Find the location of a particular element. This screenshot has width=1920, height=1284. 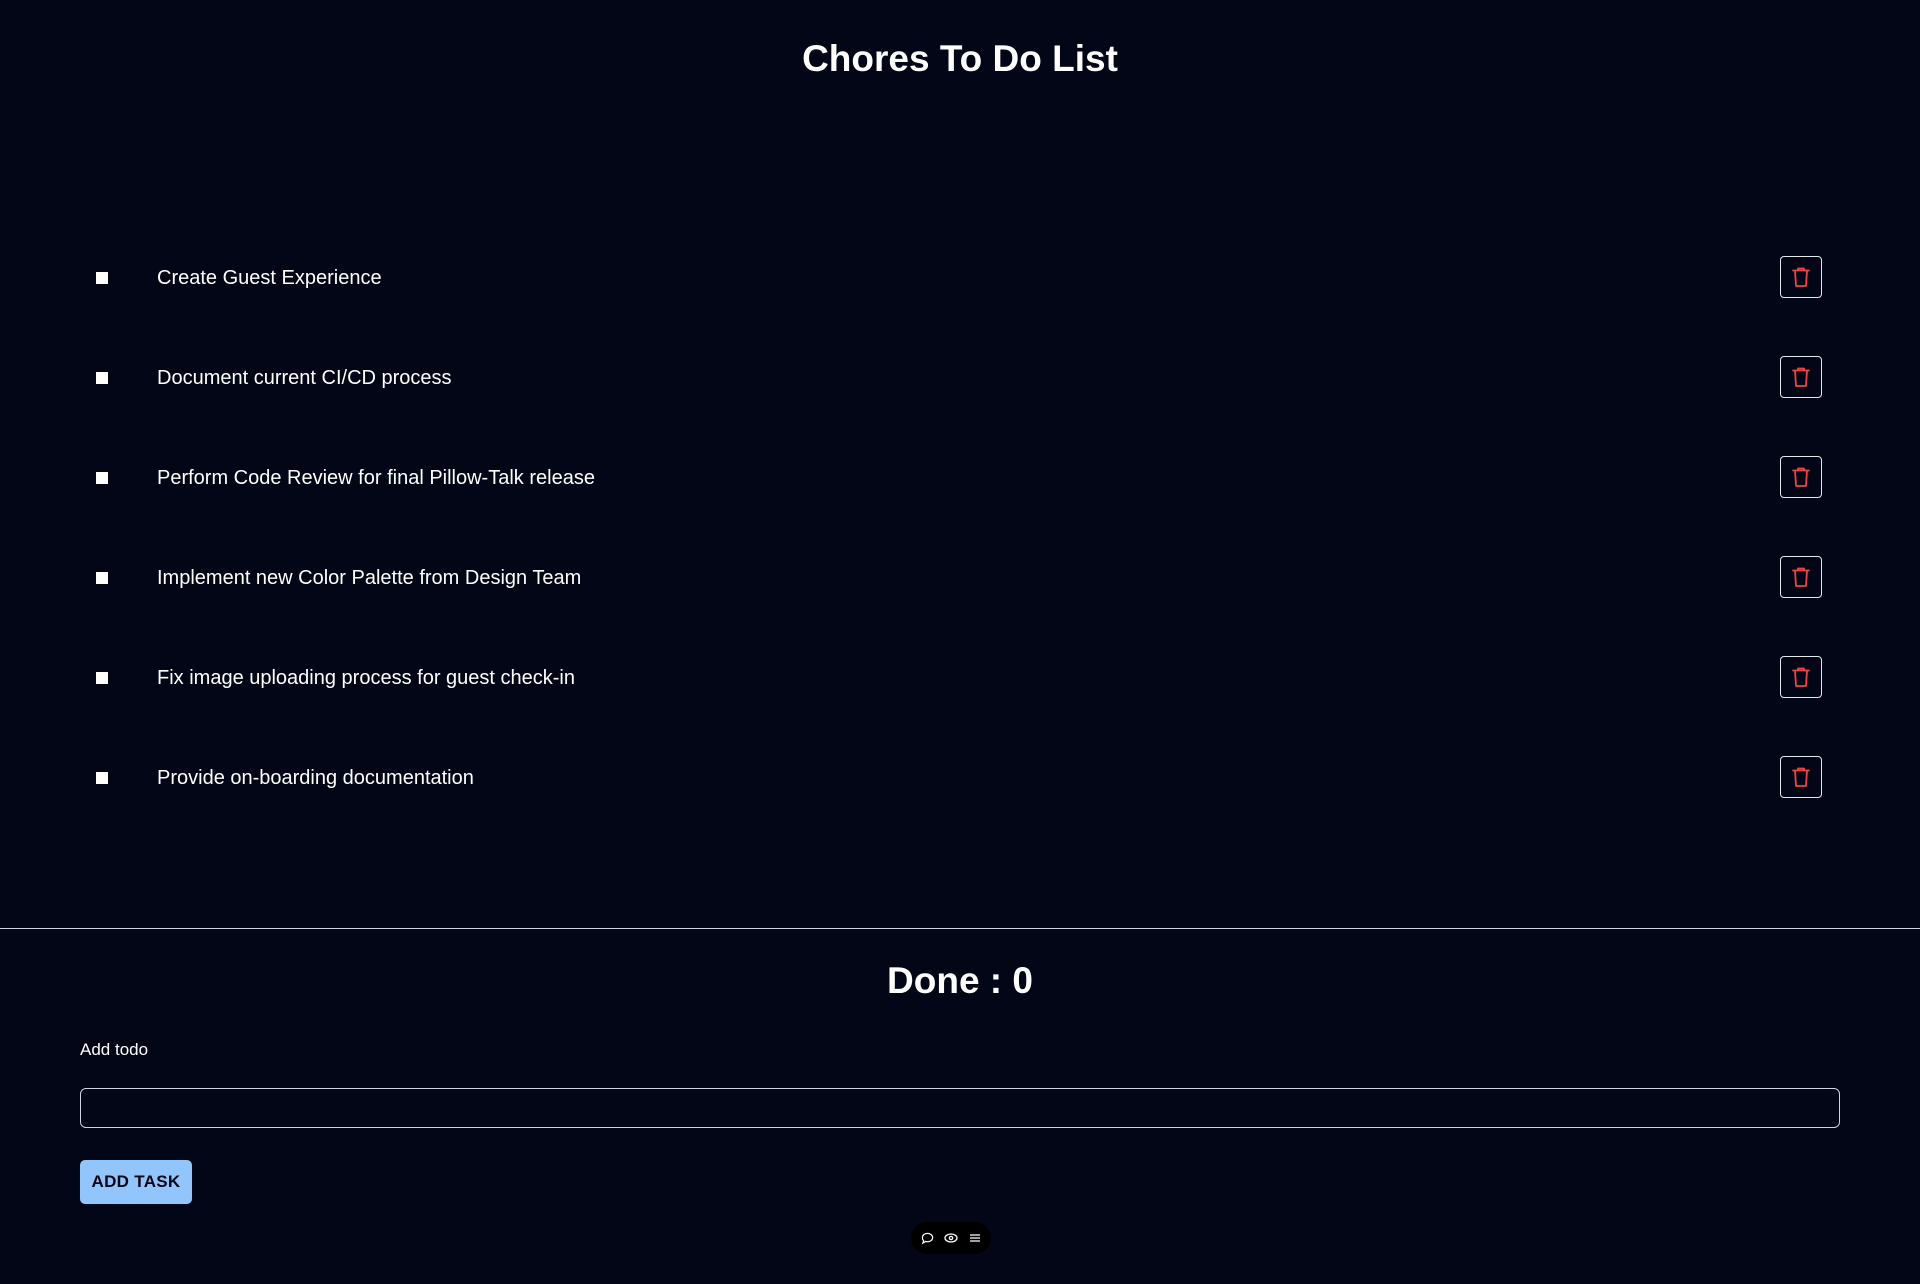

menu-icon is located at coordinates (975, 1238).